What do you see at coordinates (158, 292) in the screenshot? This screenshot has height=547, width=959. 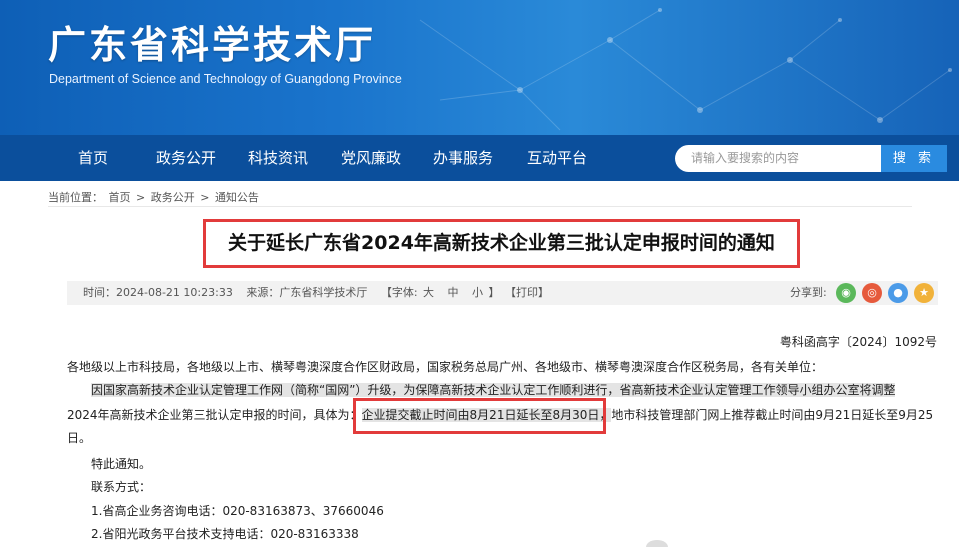 I see `publish-time: 时间：2024-08-21 10:23:33` at bounding box center [158, 292].